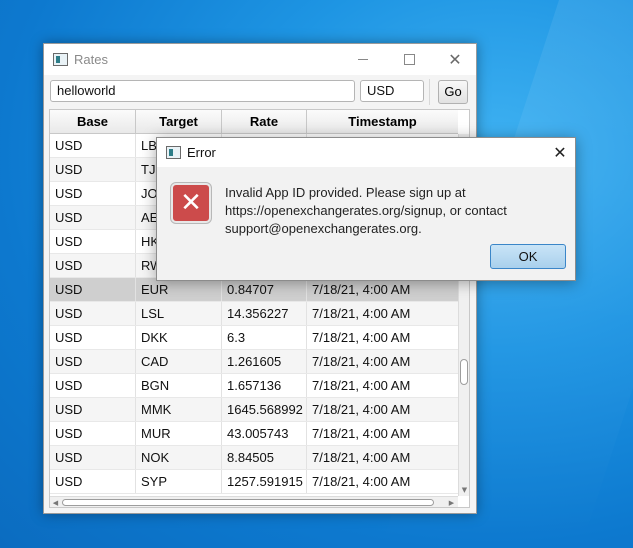 This screenshot has height=548, width=633. I want to click on table-cell-target: MUR, so click(179, 433).